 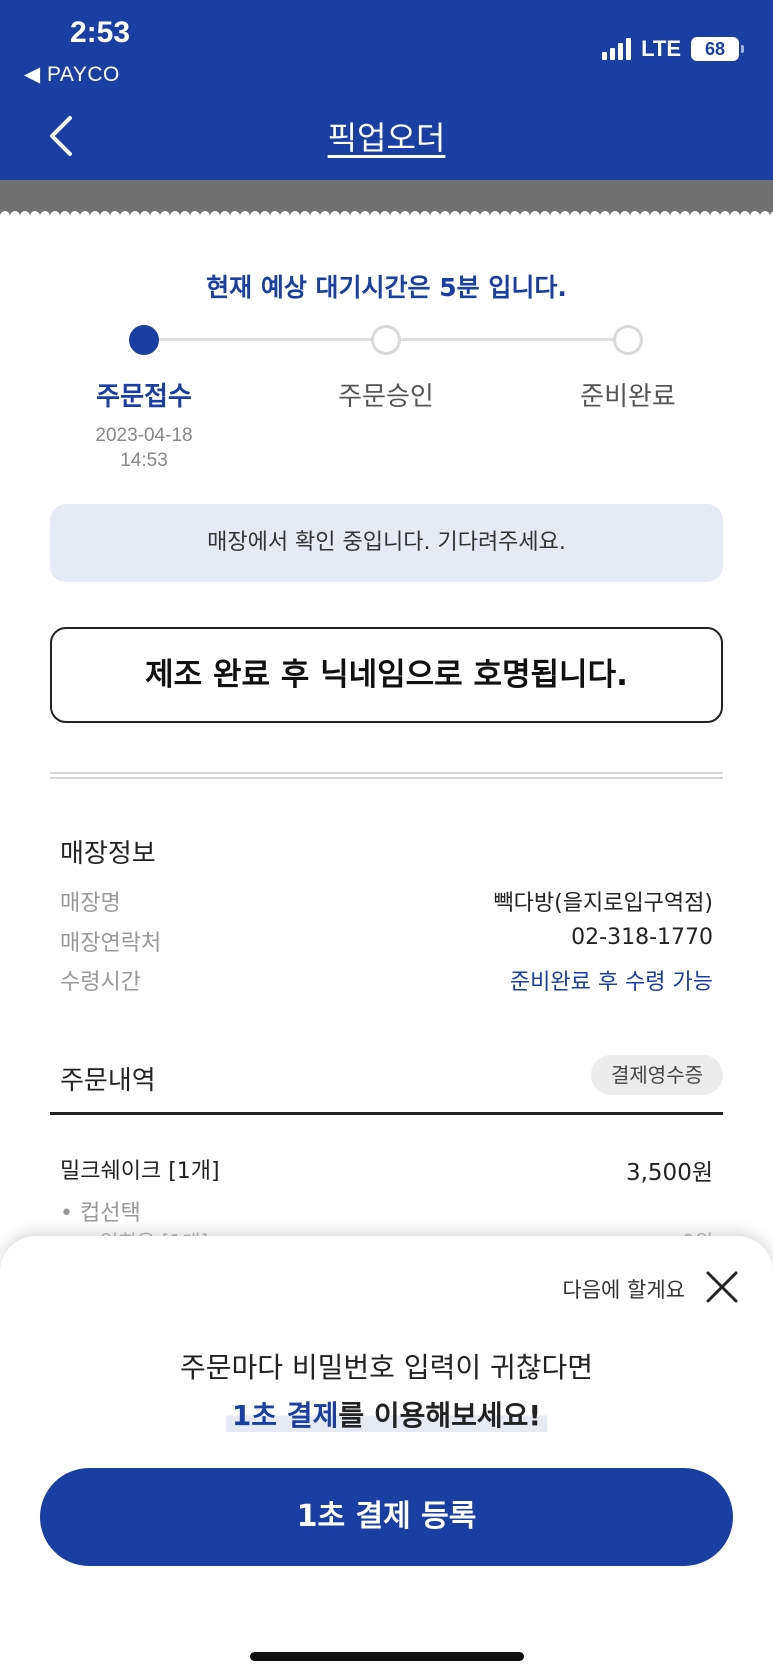 What do you see at coordinates (144, 397) in the screenshot?
I see `step-label-received: 주문접수` at bounding box center [144, 397].